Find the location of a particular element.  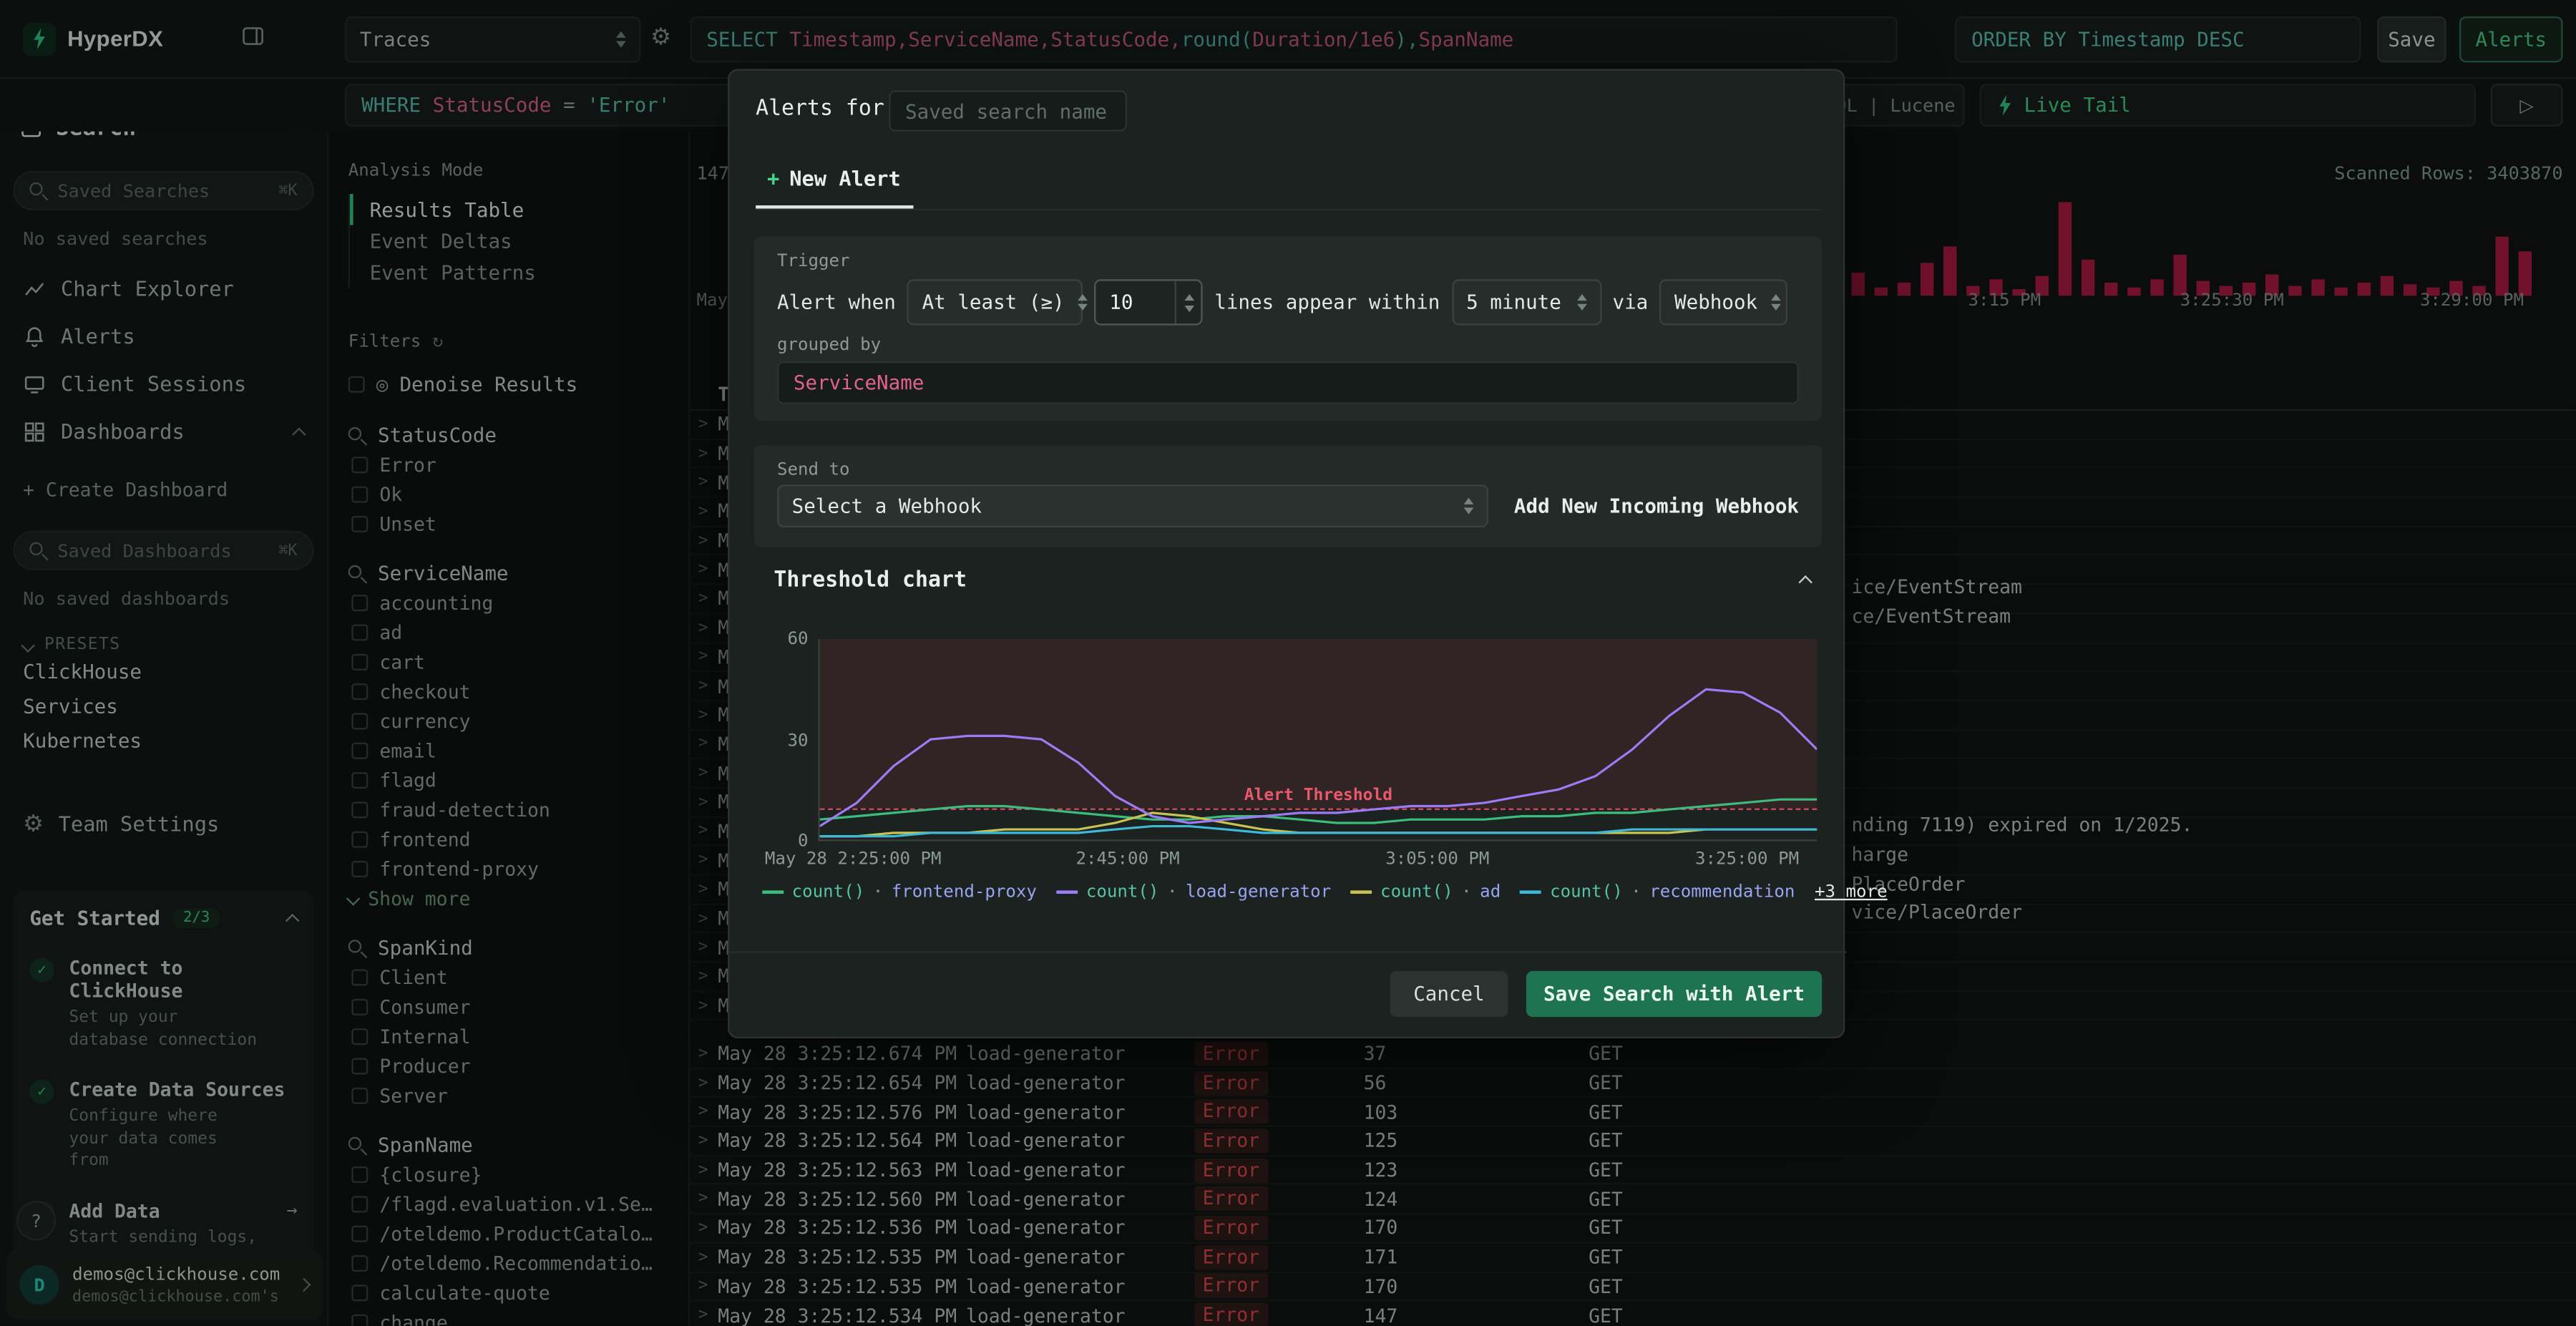

add-webhook-link: Add New Incoming Webhook is located at coordinates (1656, 505).